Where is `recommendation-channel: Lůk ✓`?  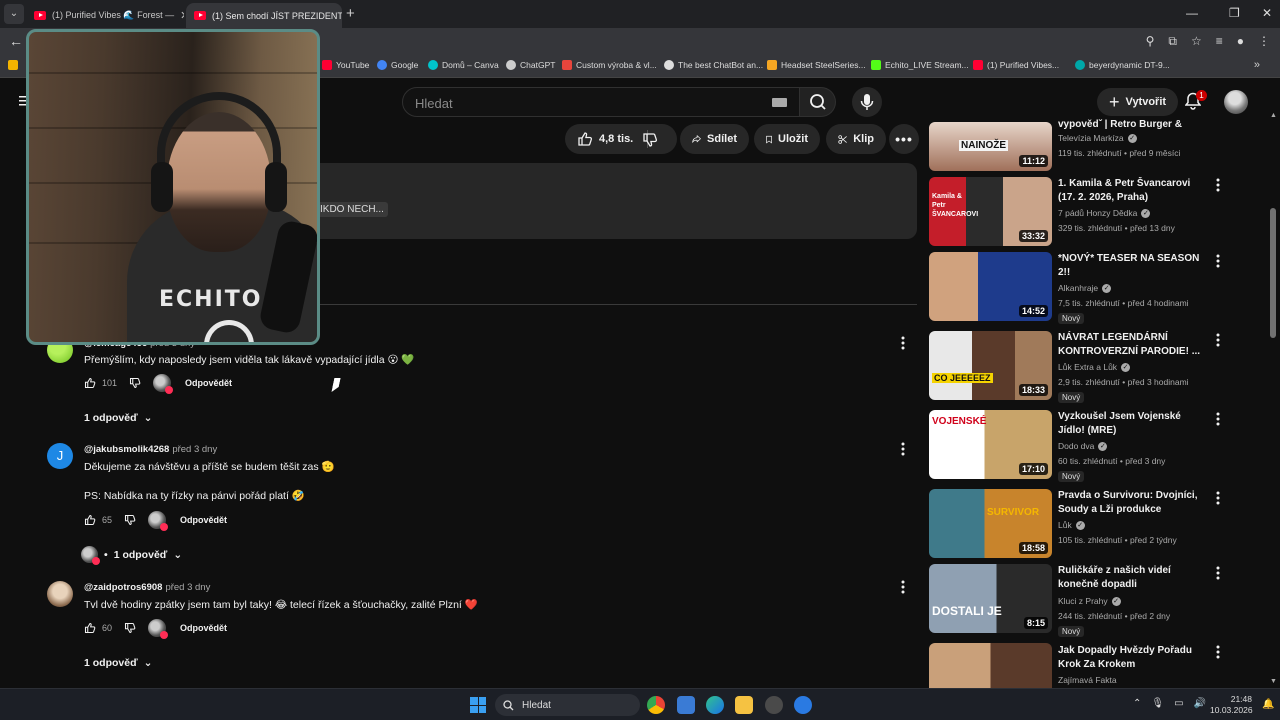 recommendation-channel: Lůk ✓ is located at coordinates (1071, 525).